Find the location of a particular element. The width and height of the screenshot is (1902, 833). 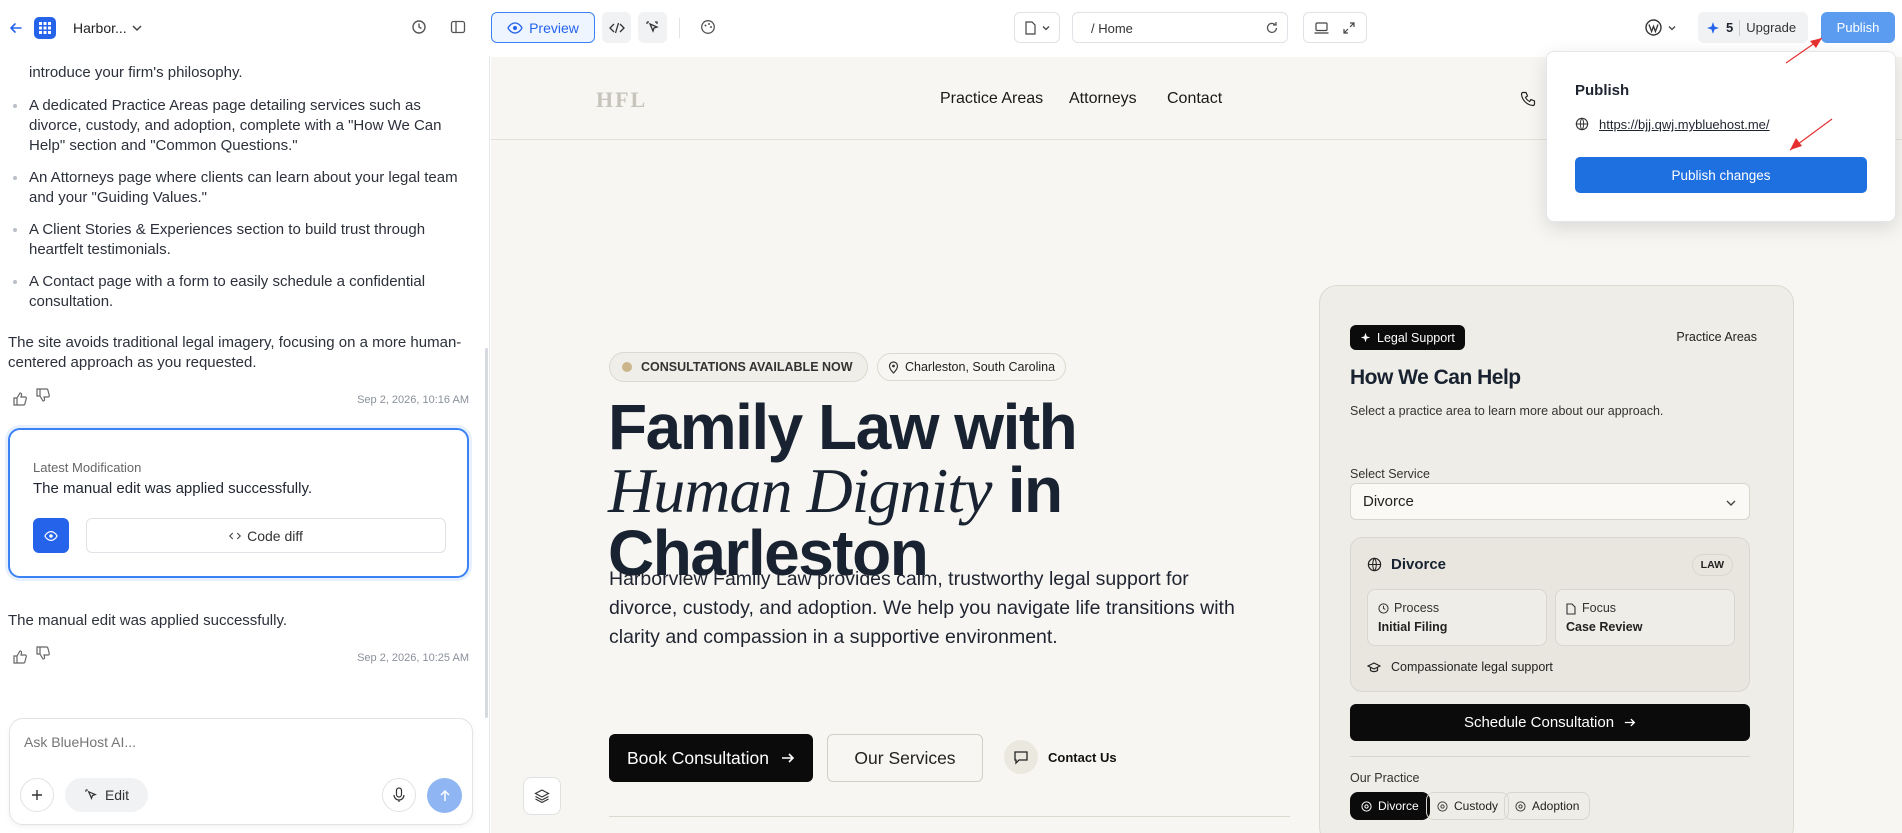

select-element-button is located at coordinates (652, 27).